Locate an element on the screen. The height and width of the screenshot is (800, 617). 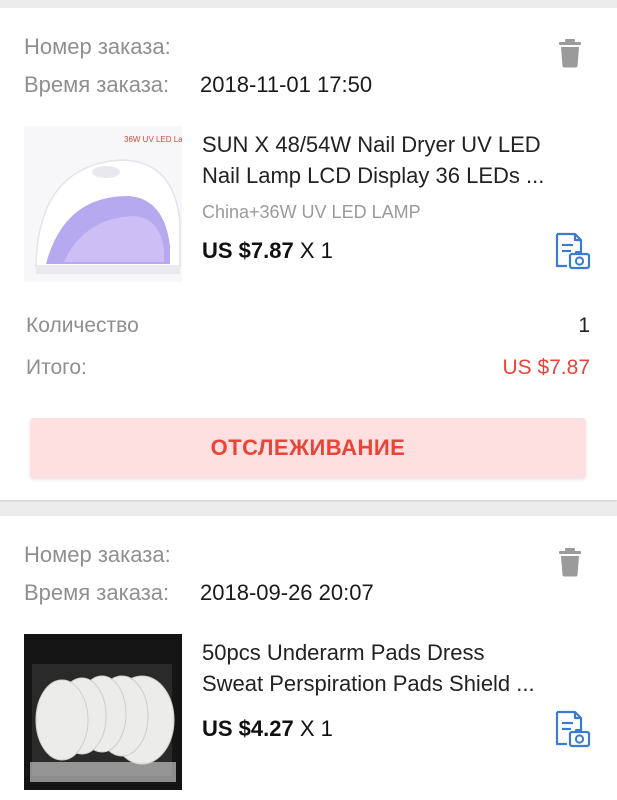
thumb-label: 36W UV LED Lamp is located at coordinates (153, 139).